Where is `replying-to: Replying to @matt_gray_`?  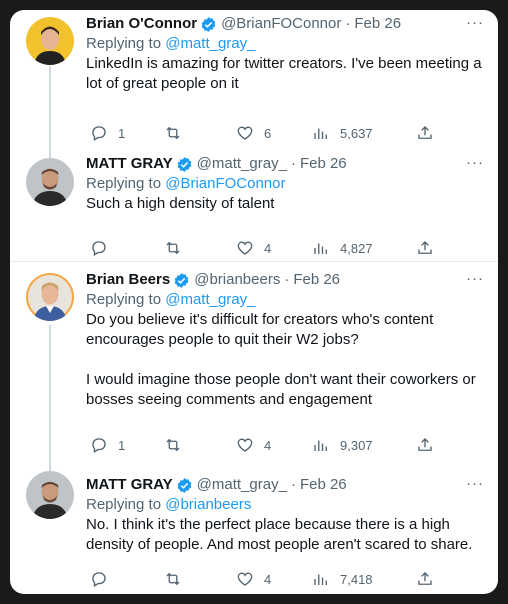
replying-to: Replying to @matt_gray_ is located at coordinates (285, 300).